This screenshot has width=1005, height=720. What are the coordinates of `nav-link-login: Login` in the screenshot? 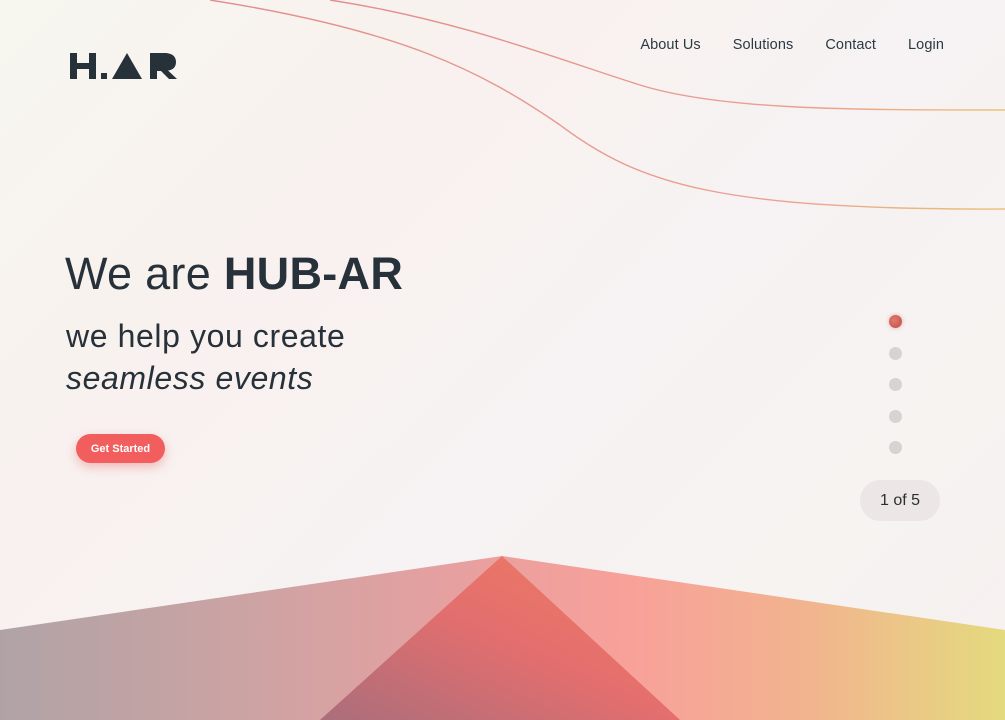 It's located at (926, 45).